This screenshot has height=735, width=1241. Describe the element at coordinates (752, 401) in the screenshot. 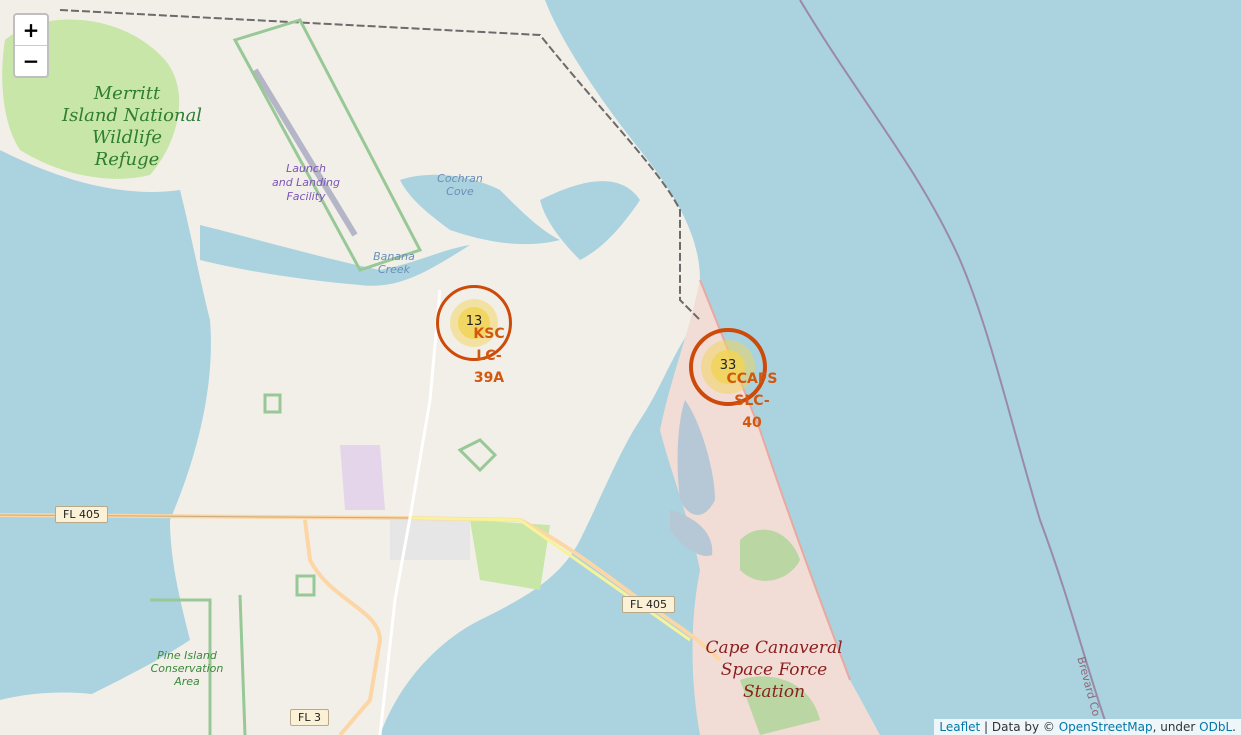

I see `site-label-ccafs: CCAFS SLC- 40` at that location.